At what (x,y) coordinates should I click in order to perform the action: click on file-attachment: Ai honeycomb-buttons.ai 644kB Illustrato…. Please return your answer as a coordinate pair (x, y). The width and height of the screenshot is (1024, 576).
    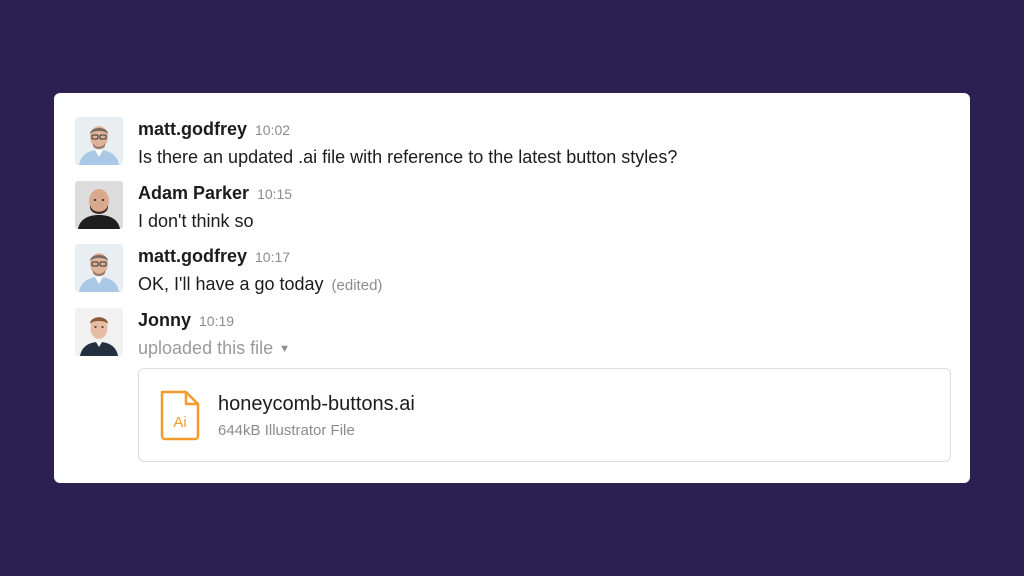
    Looking at the image, I should click on (544, 415).